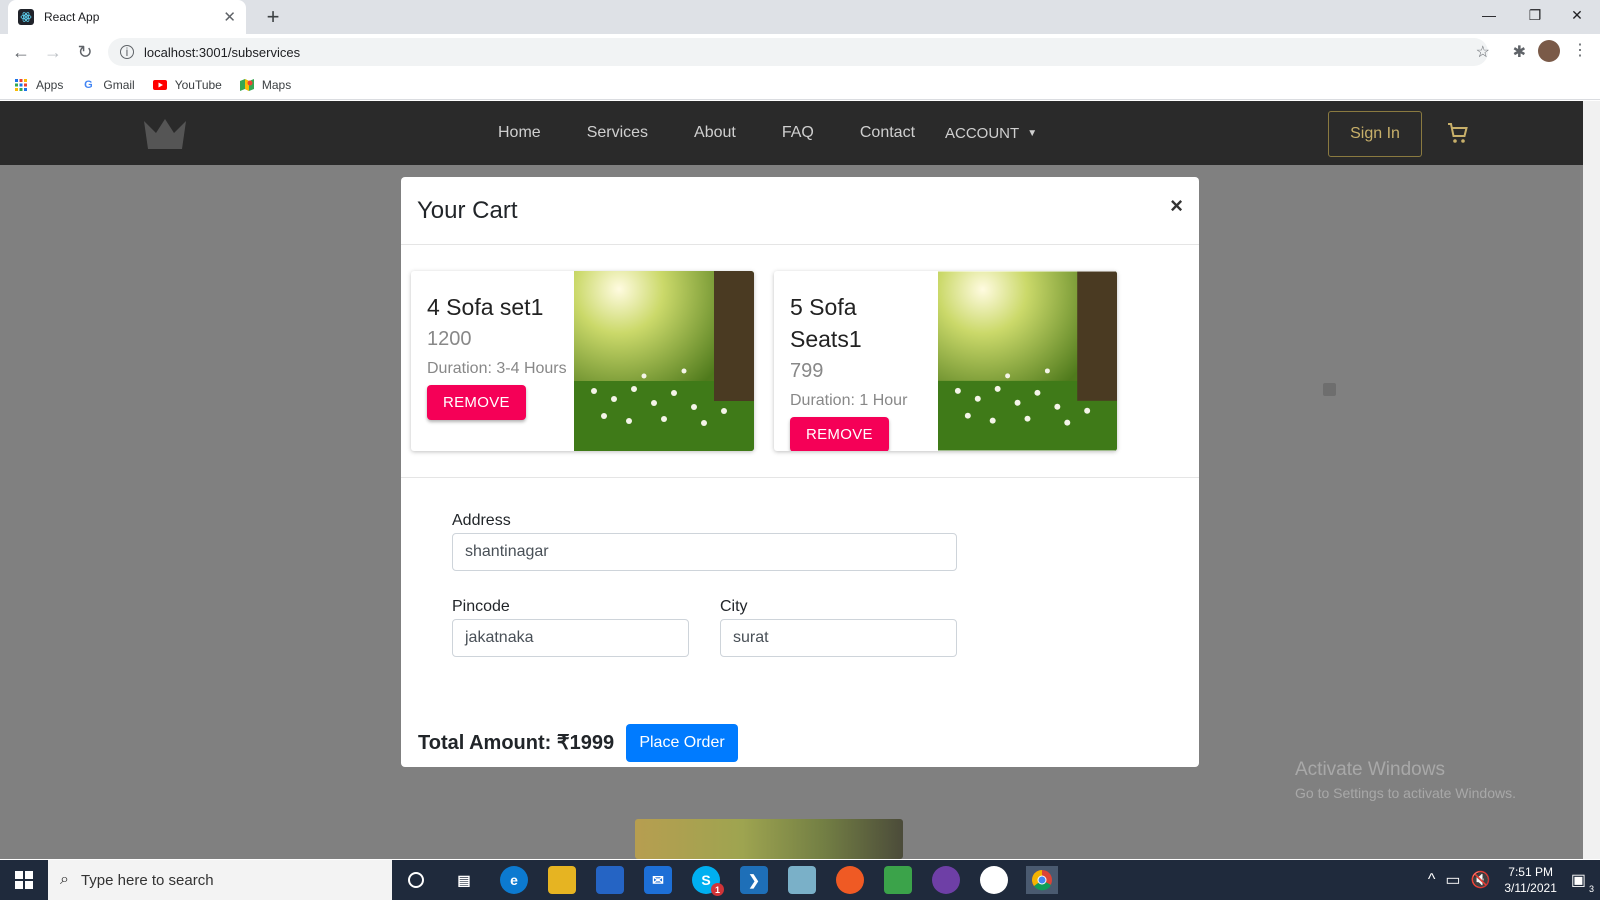 The height and width of the screenshot is (900, 1600). Describe the element at coordinates (734, 606) in the screenshot. I see `city-label: City` at that location.